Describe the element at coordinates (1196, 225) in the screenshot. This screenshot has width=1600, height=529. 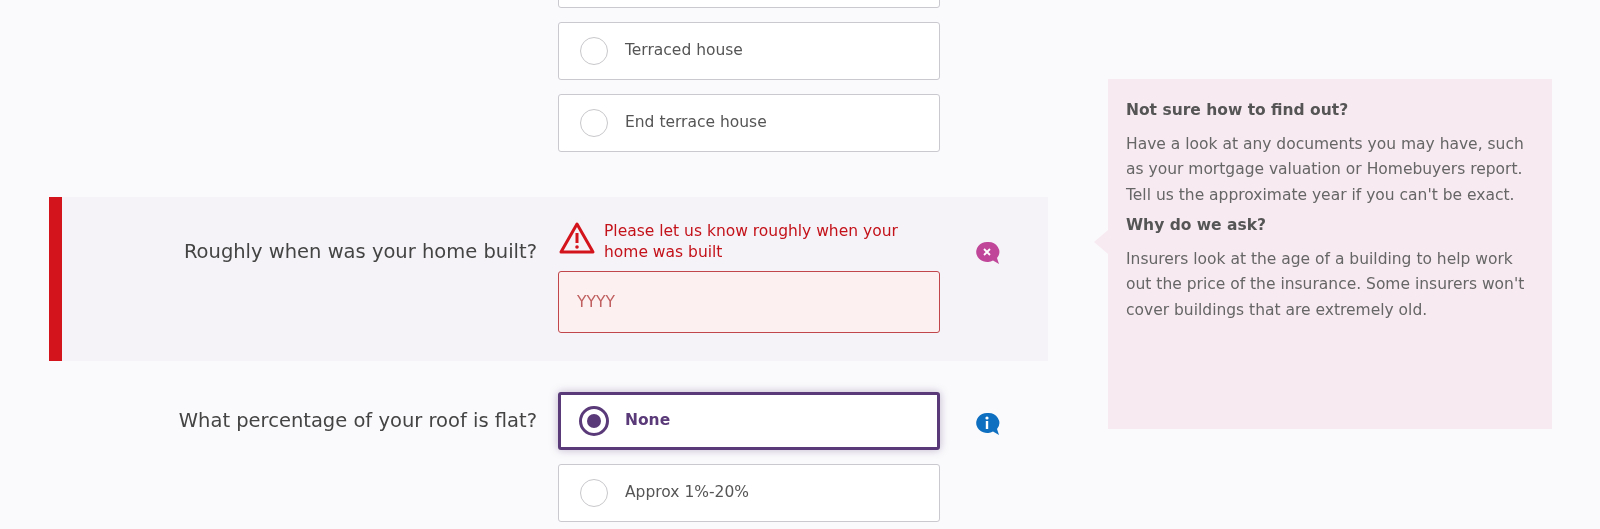
I see `help-heading: Why do we ask?` at that location.